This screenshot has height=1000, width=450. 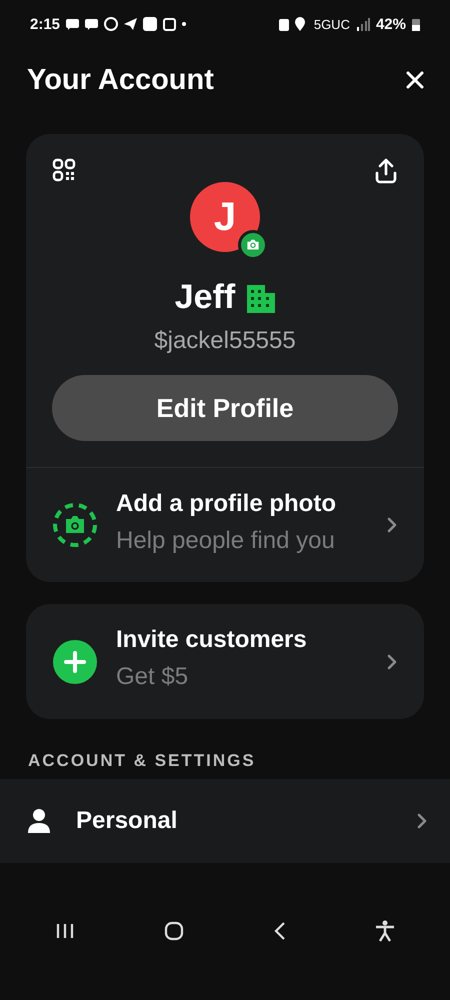 What do you see at coordinates (385, 931) in the screenshot?
I see `accessibility-button` at bounding box center [385, 931].